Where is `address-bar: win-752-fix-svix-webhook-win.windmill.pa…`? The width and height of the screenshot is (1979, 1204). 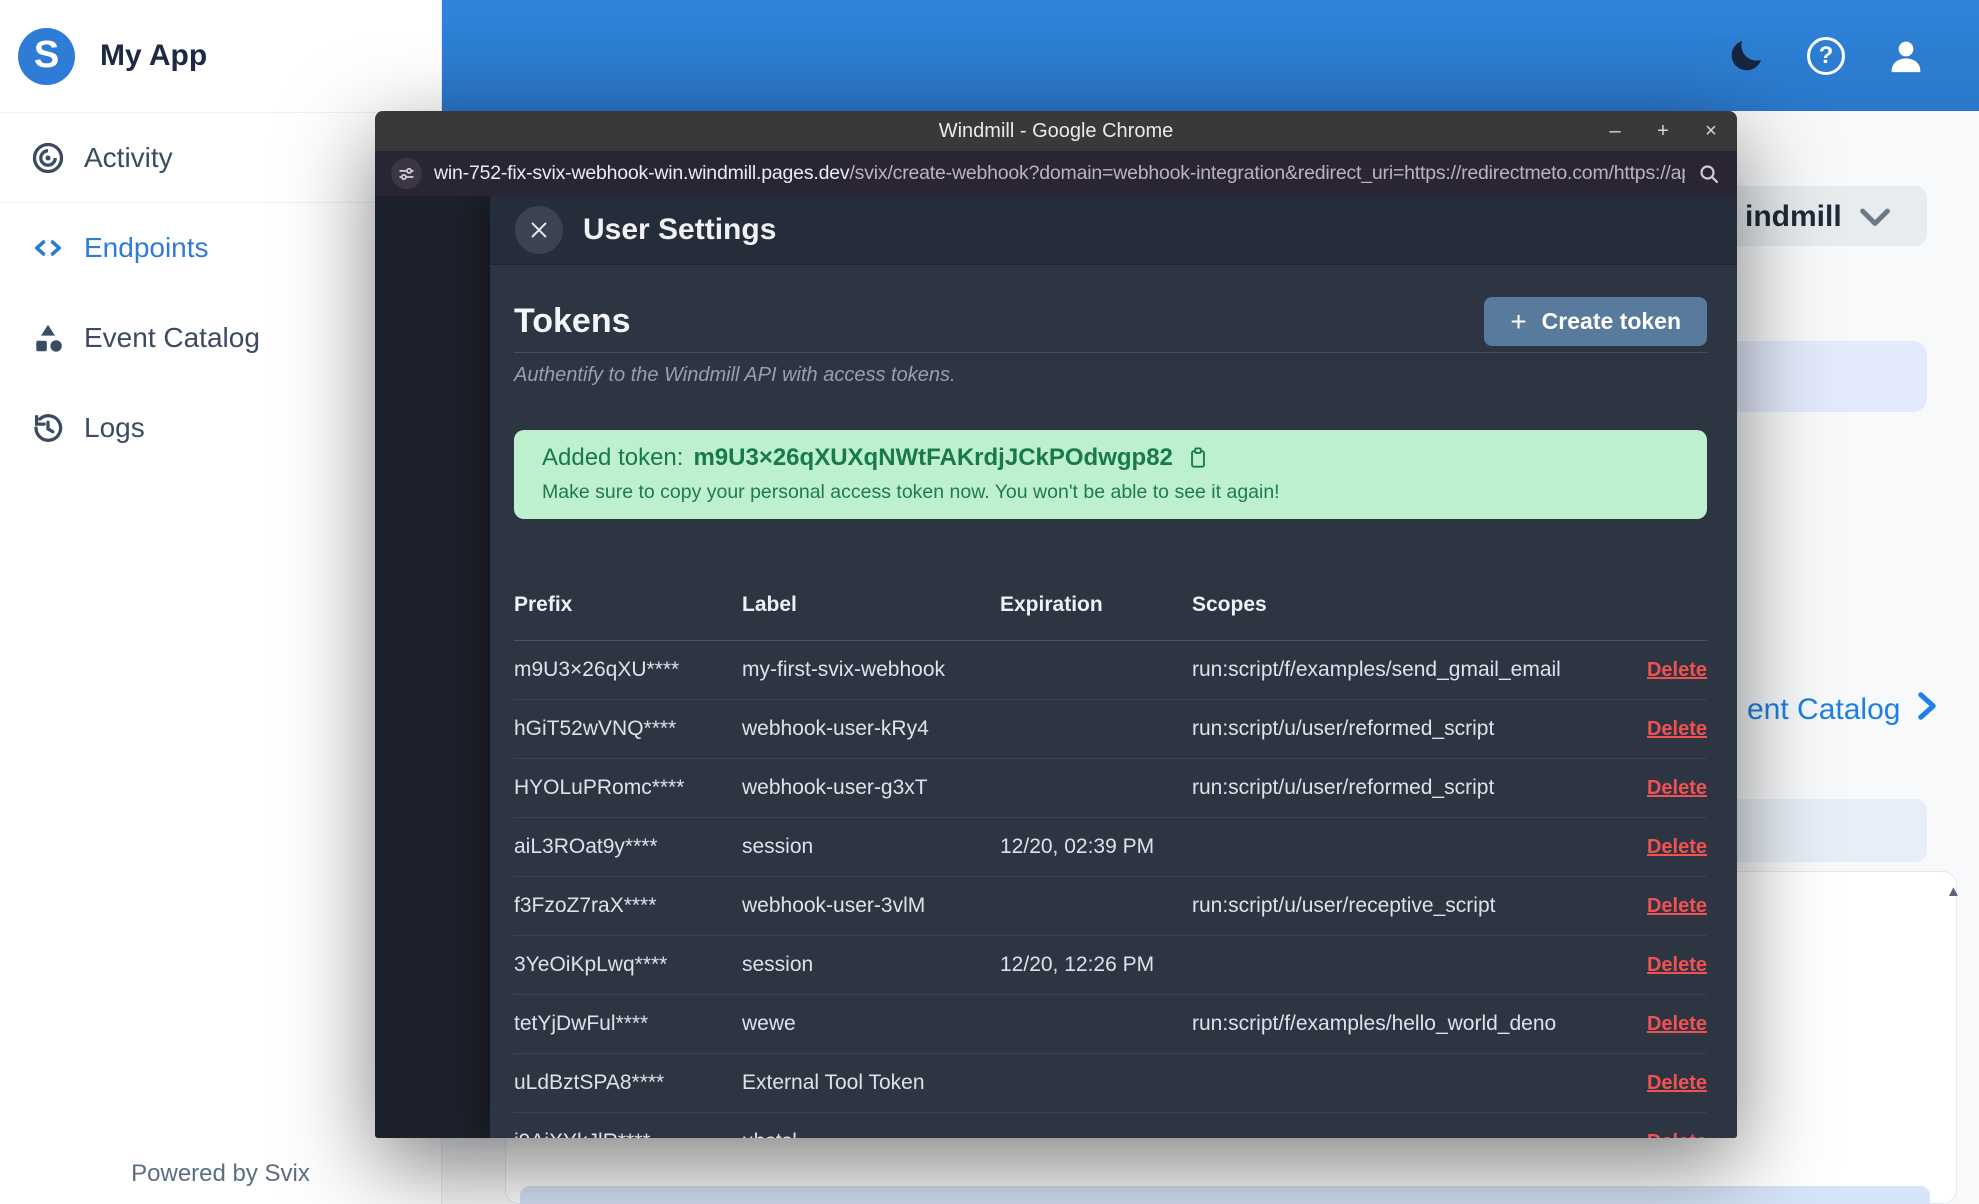
address-bar: win-752-fix-svix-webhook-win.windmill.pa… is located at coordinates (1056, 173).